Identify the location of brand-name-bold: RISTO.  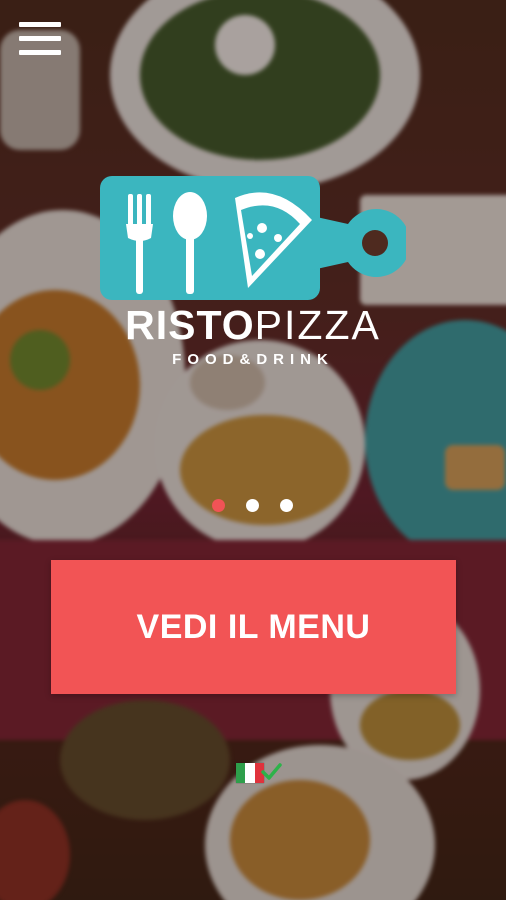
(190, 325).